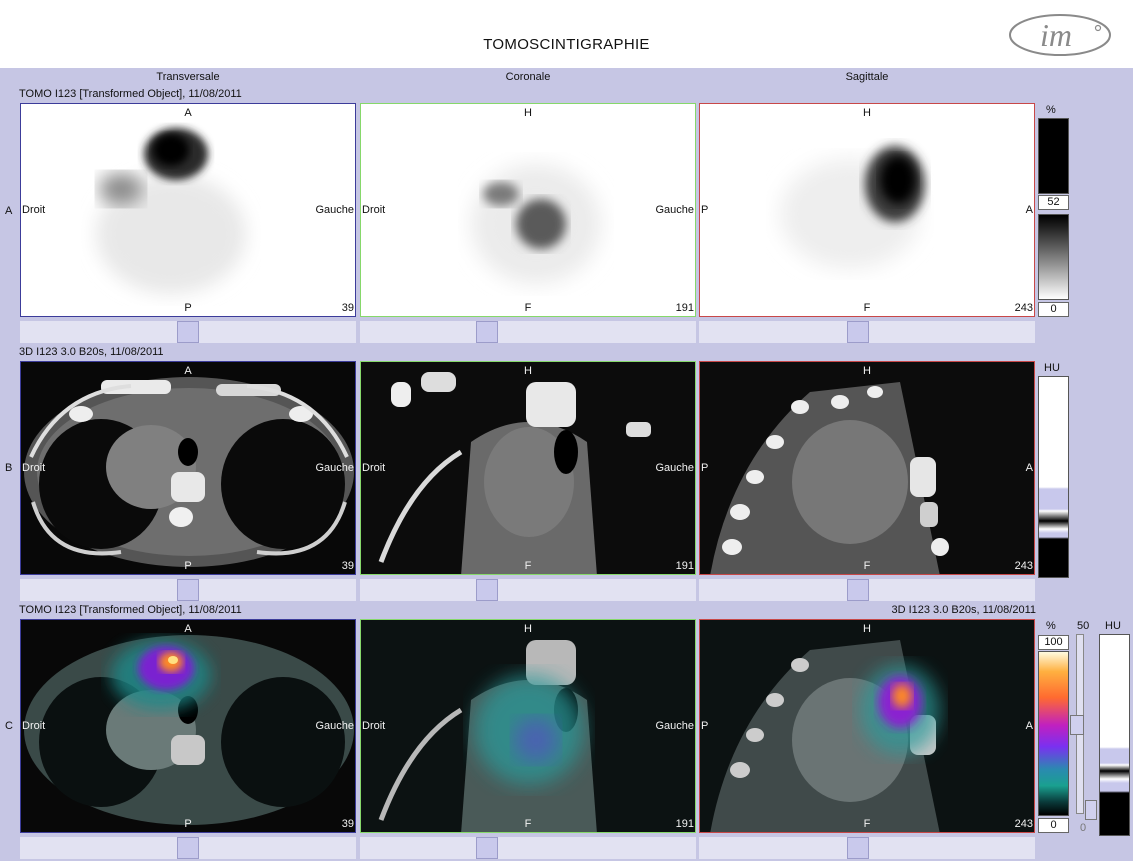 The height and width of the screenshot is (861, 1133). What do you see at coordinates (566, 34) in the screenshot?
I see `report-header: TOMOSCINTIGRAPHIE im` at bounding box center [566, 34].